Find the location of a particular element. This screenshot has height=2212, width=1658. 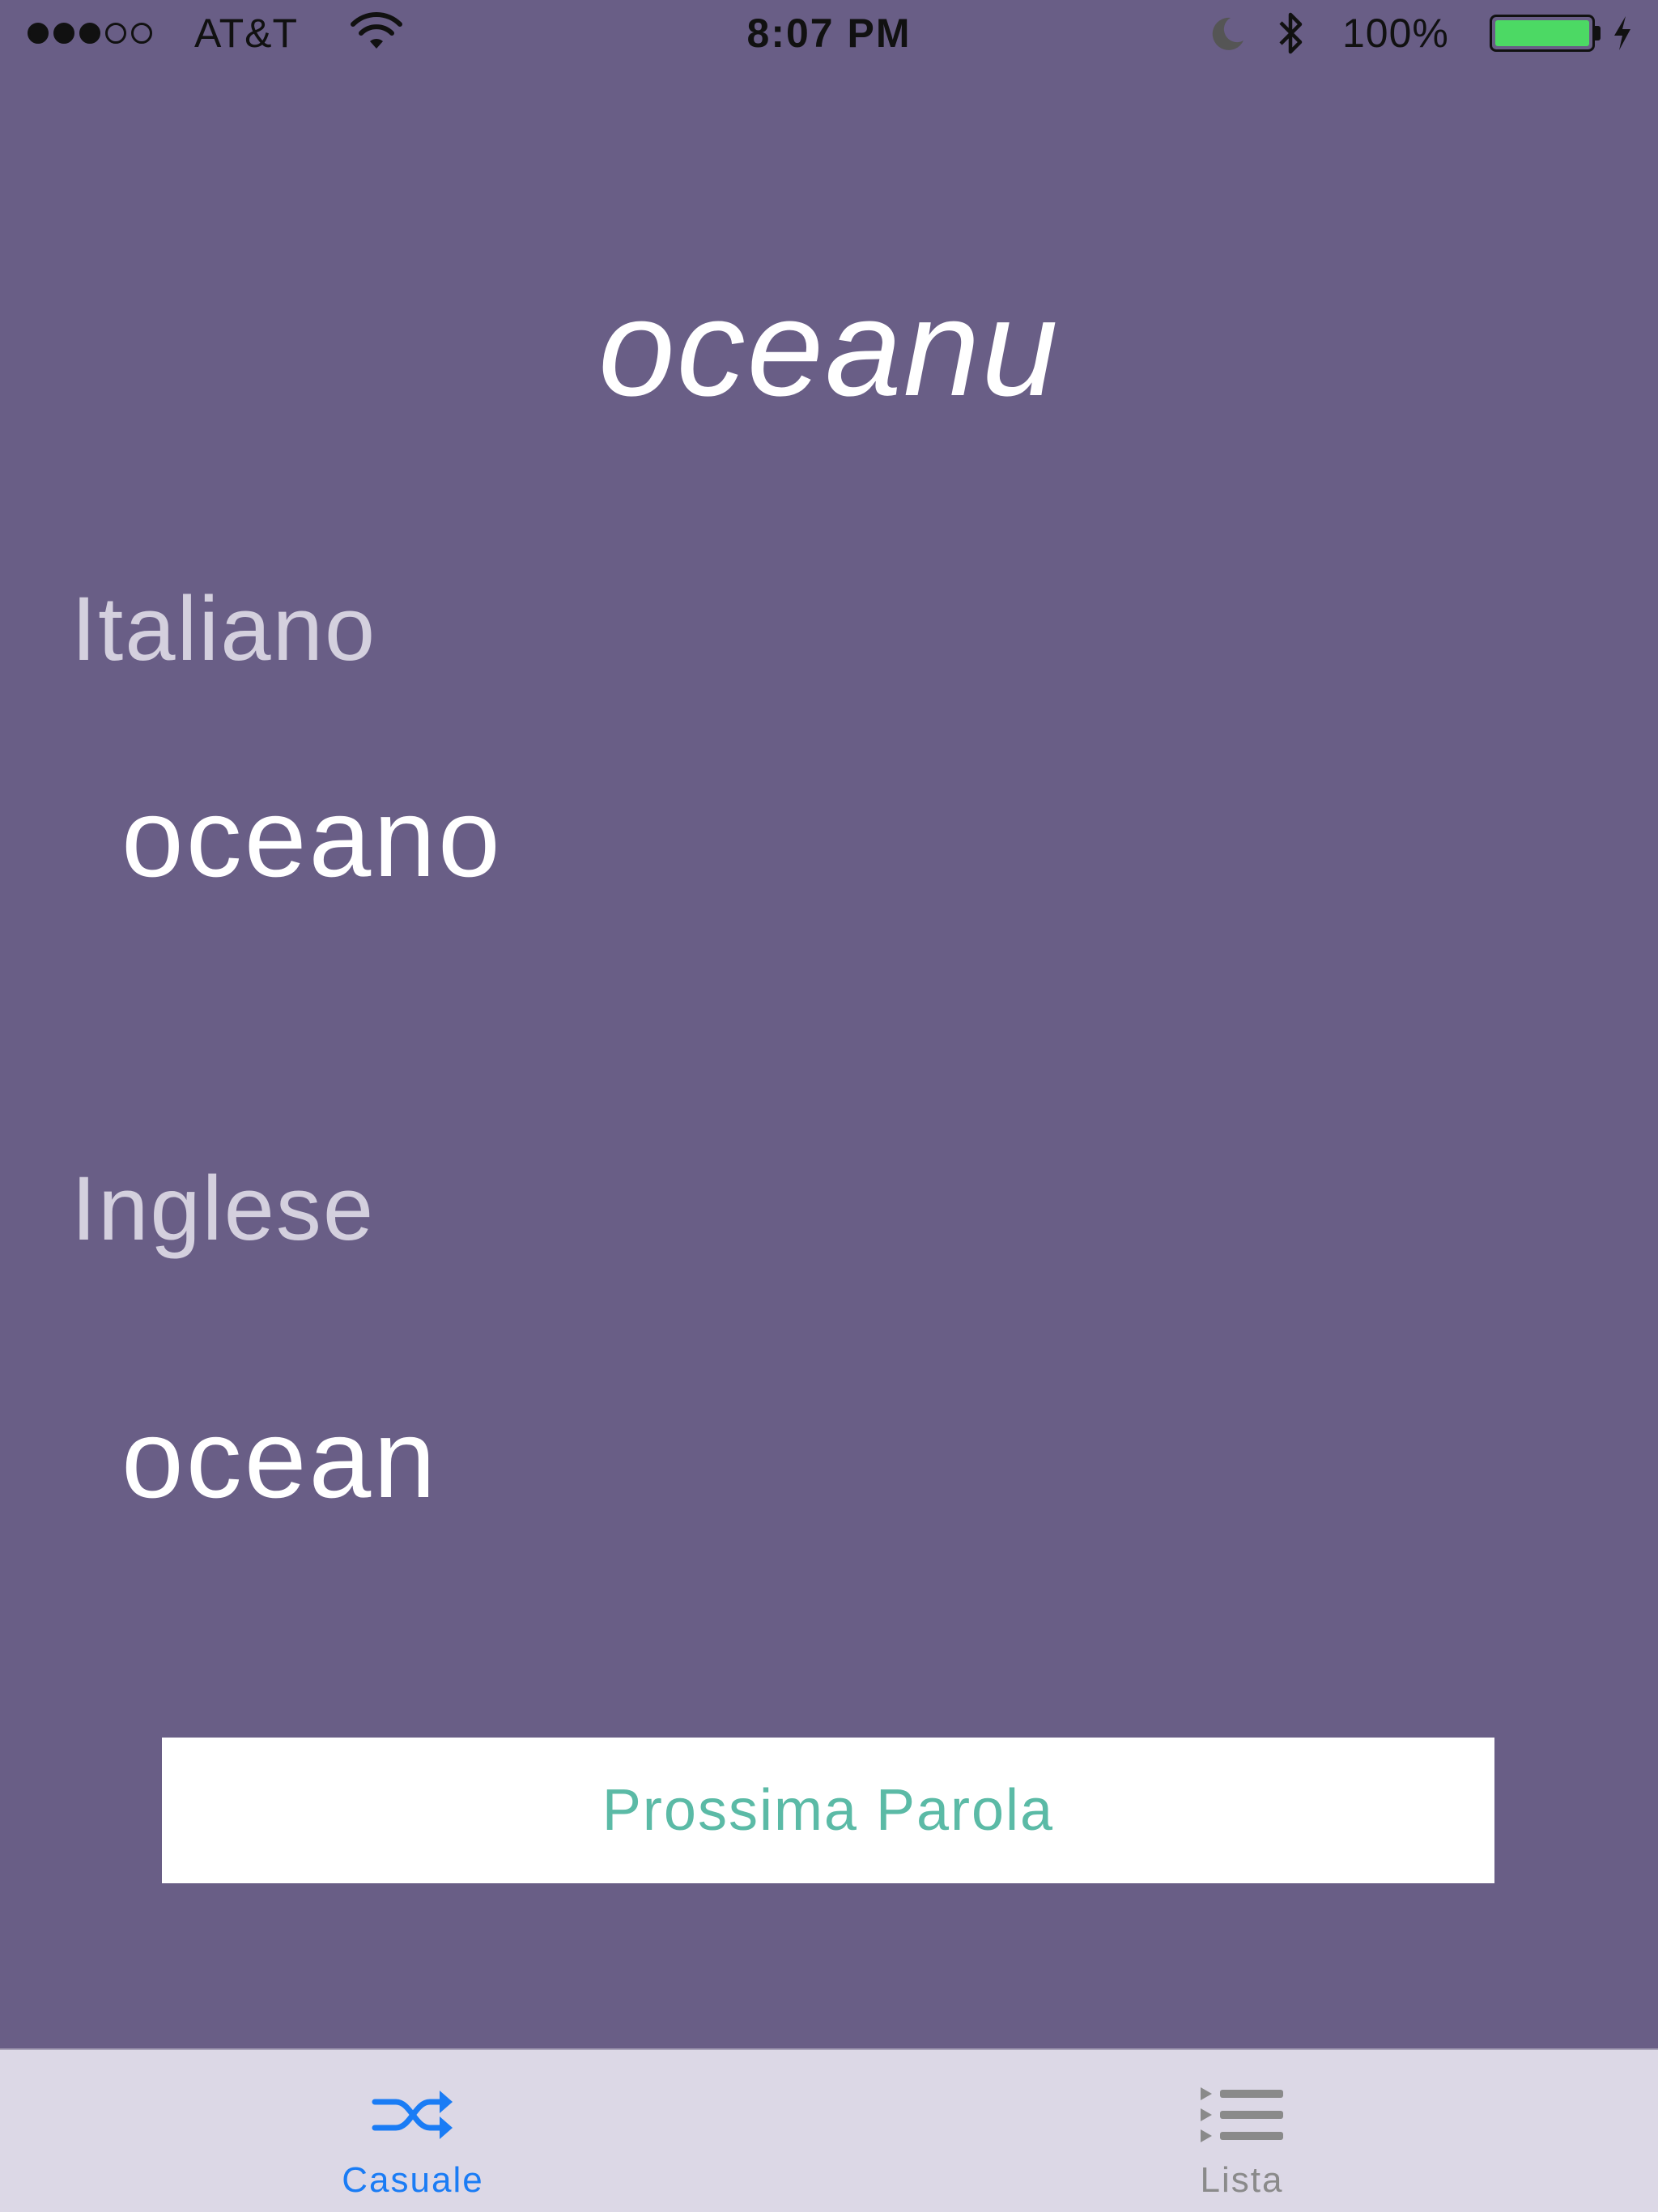

english-label: Inglese is located at coordinates (223, 1209).